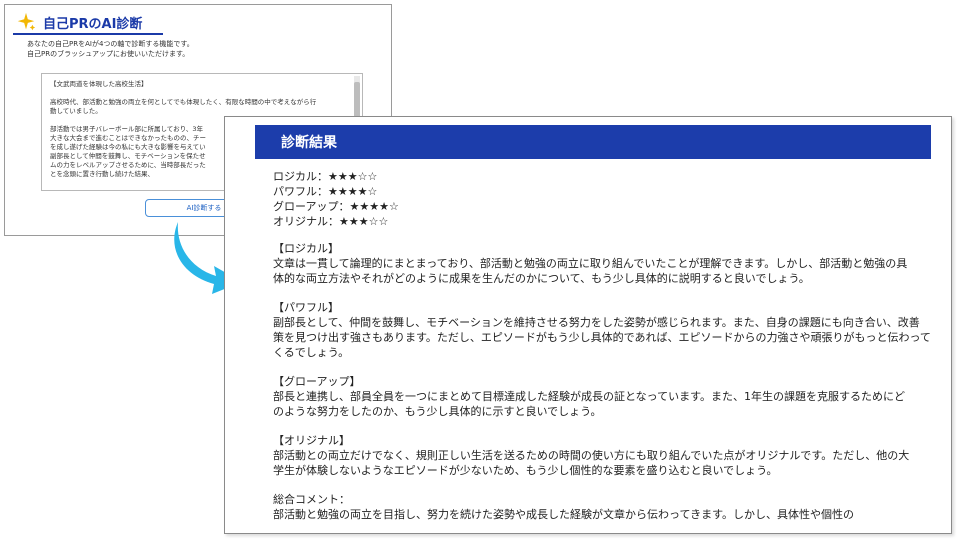 This screenshot has width=960, height=540. Describe the element at coordinates (76, 111) in the screenshot. I see `essay-line: 動していました。` at that location.